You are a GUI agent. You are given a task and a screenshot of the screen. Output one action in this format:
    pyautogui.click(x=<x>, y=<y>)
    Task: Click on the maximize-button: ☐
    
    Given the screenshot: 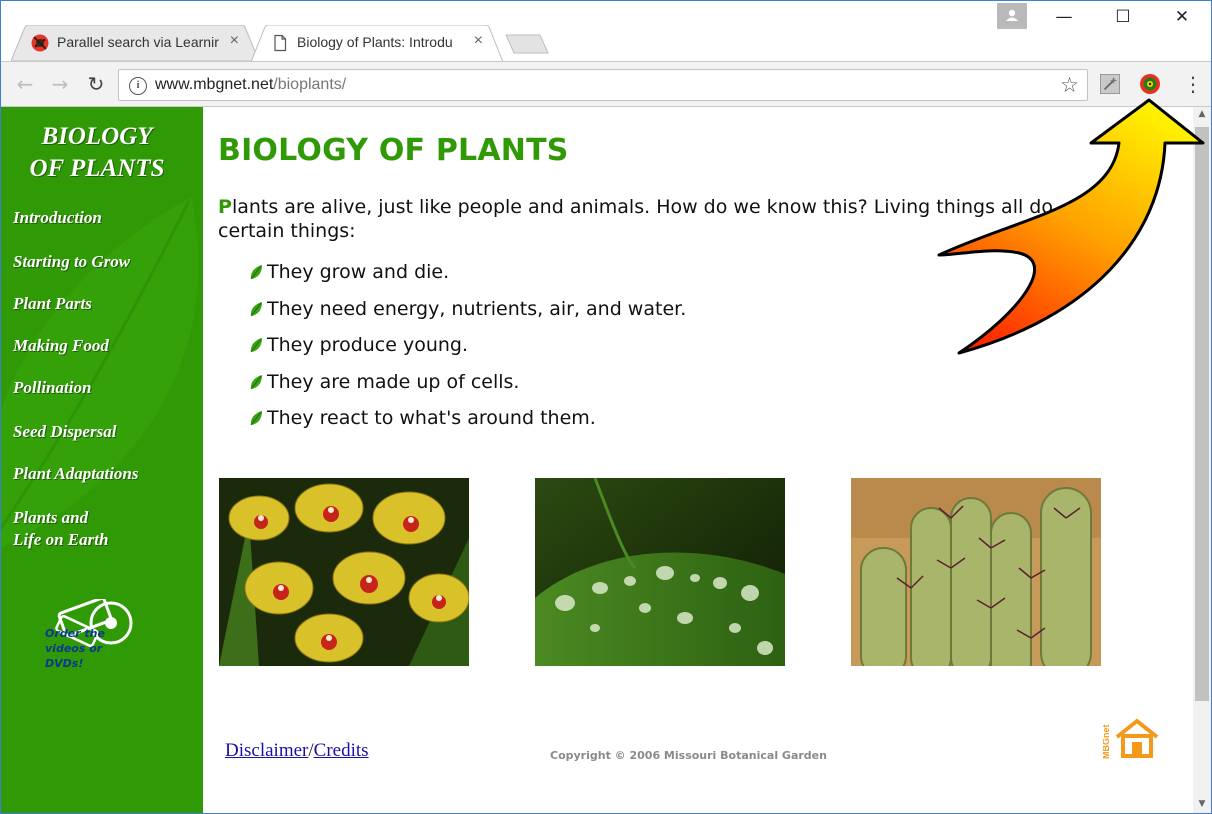 What is the action you would take?
    pyautogui.click(x=1123, y=19)
    